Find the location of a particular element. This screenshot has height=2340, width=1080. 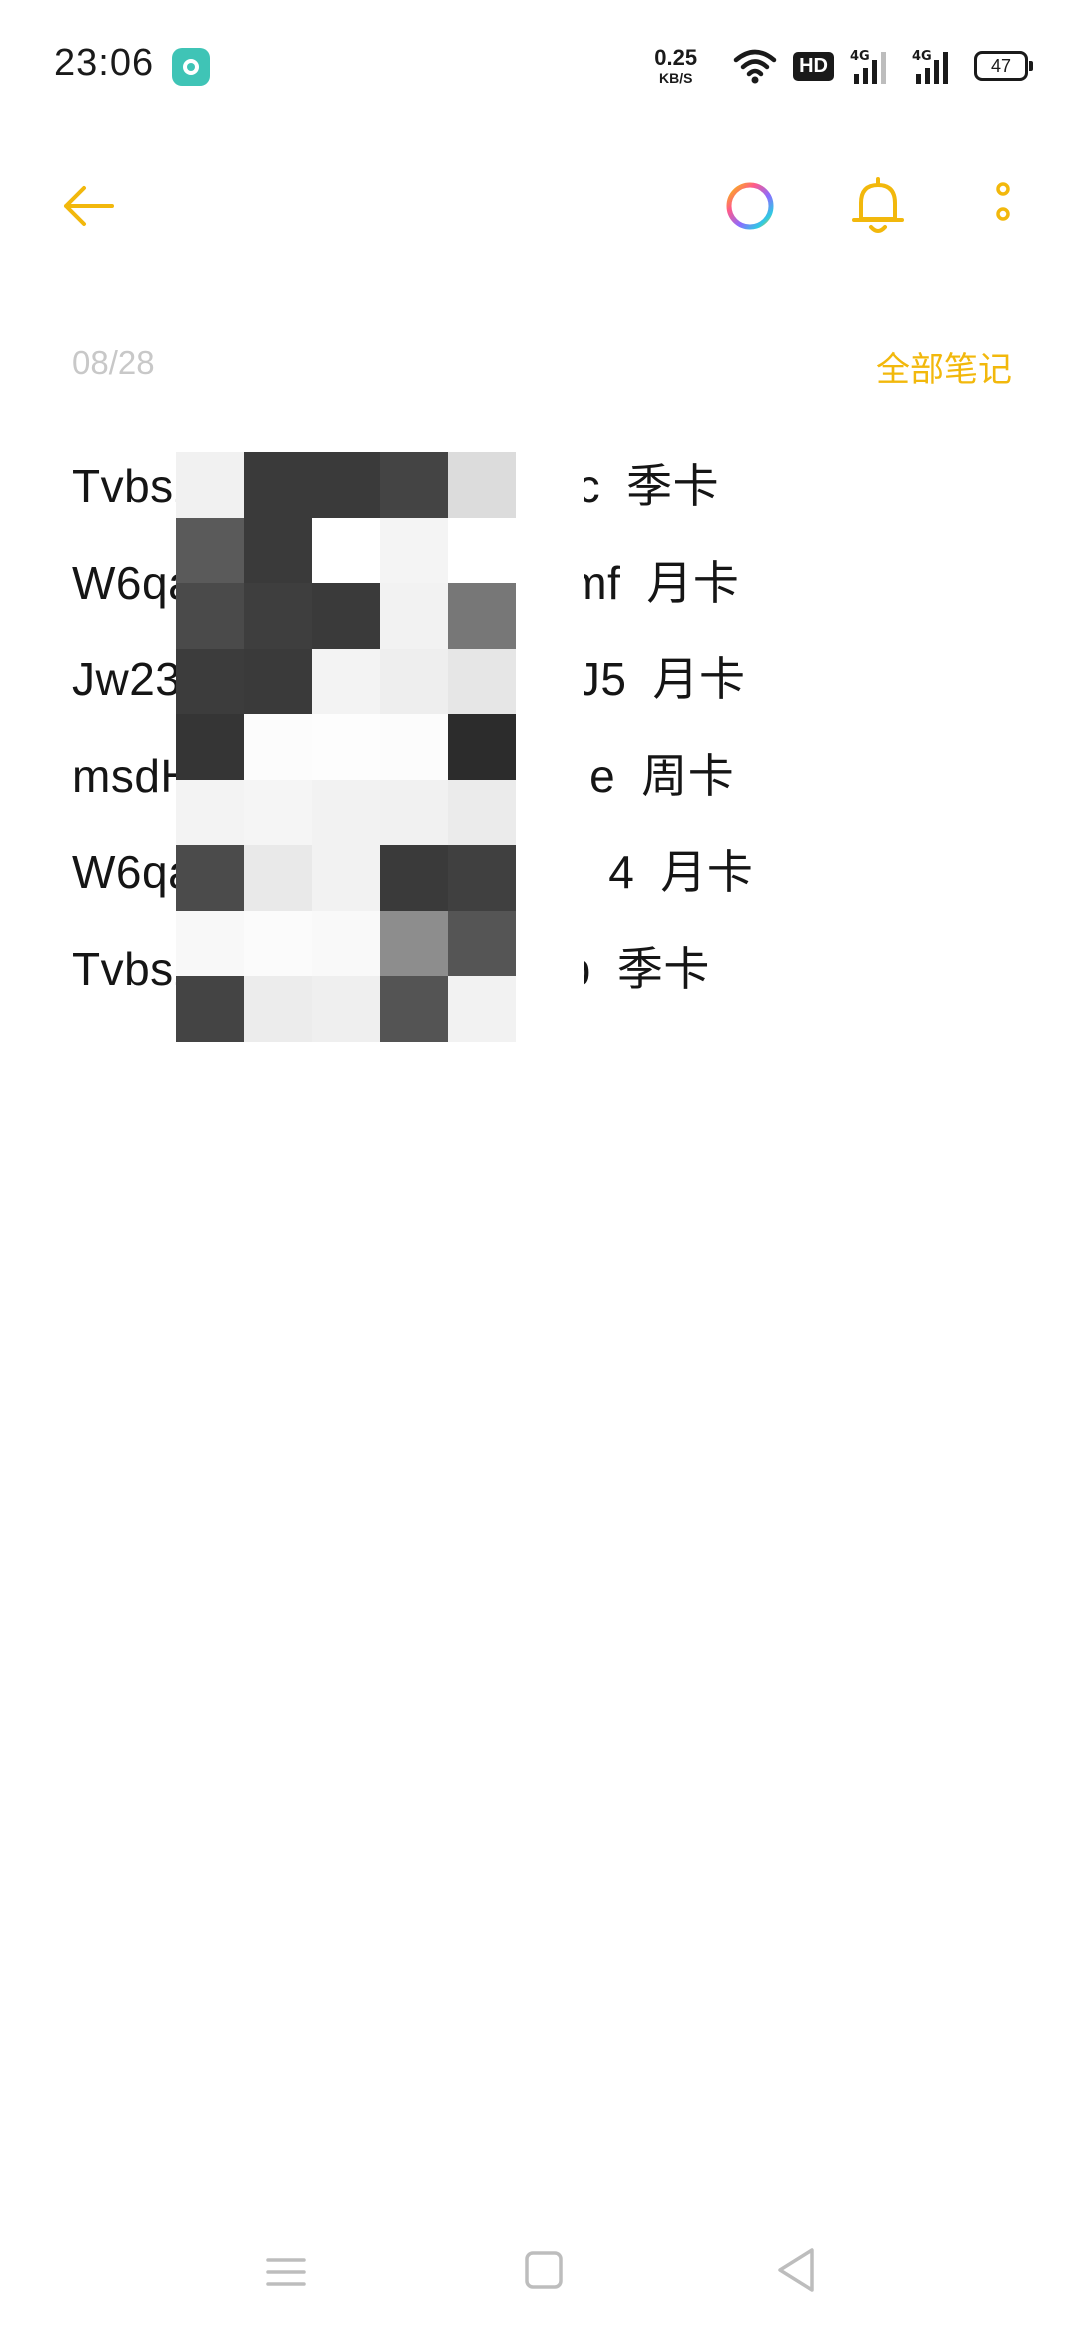

notes-app-icon is located at coordinates (191, 67).